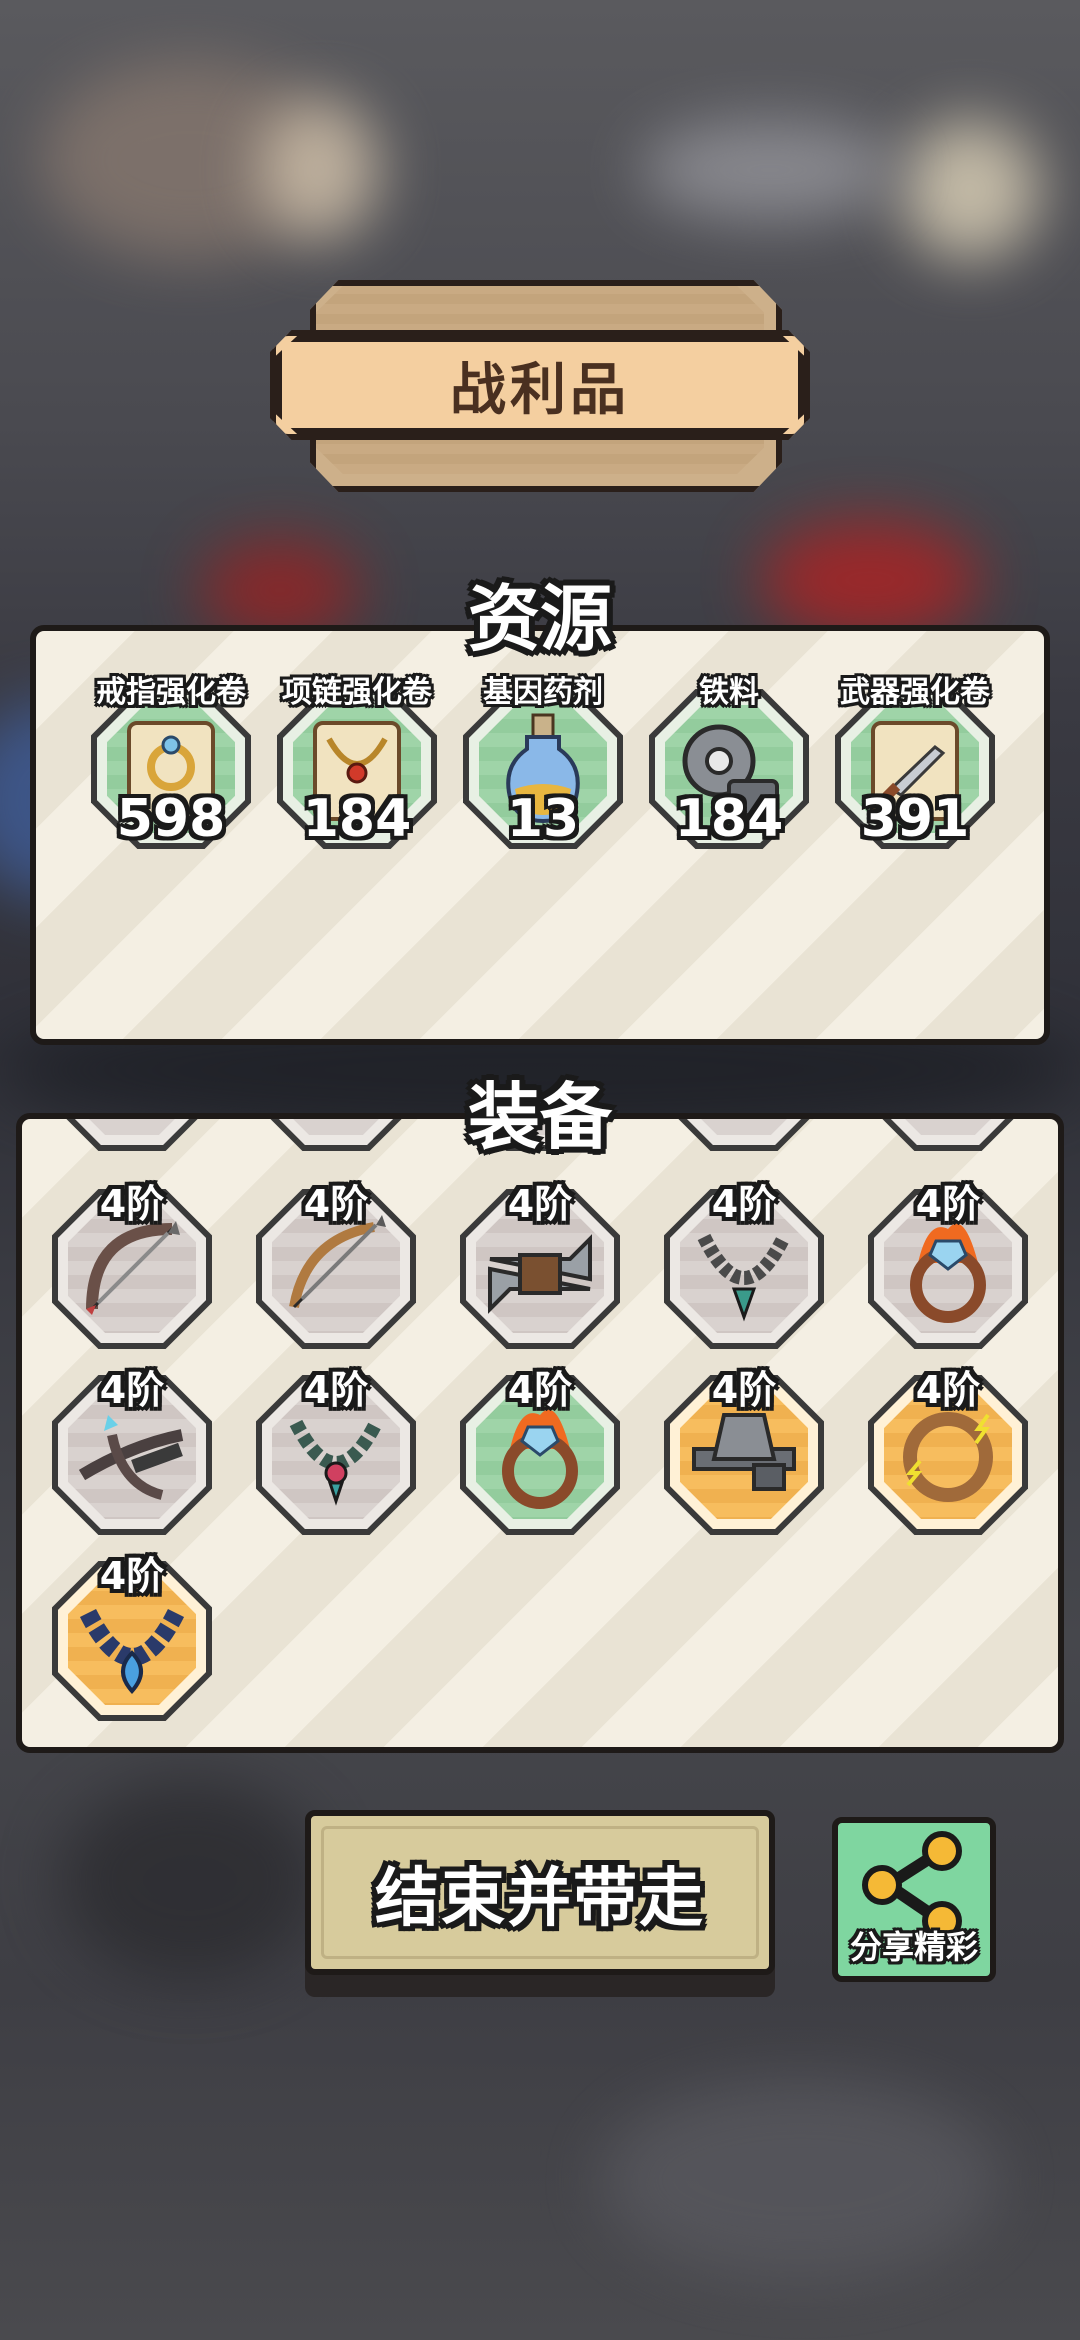 This screenshot has width=1080, height=2340. I want to click on resource-item: 项链强化卷 184, so click(357, 768).